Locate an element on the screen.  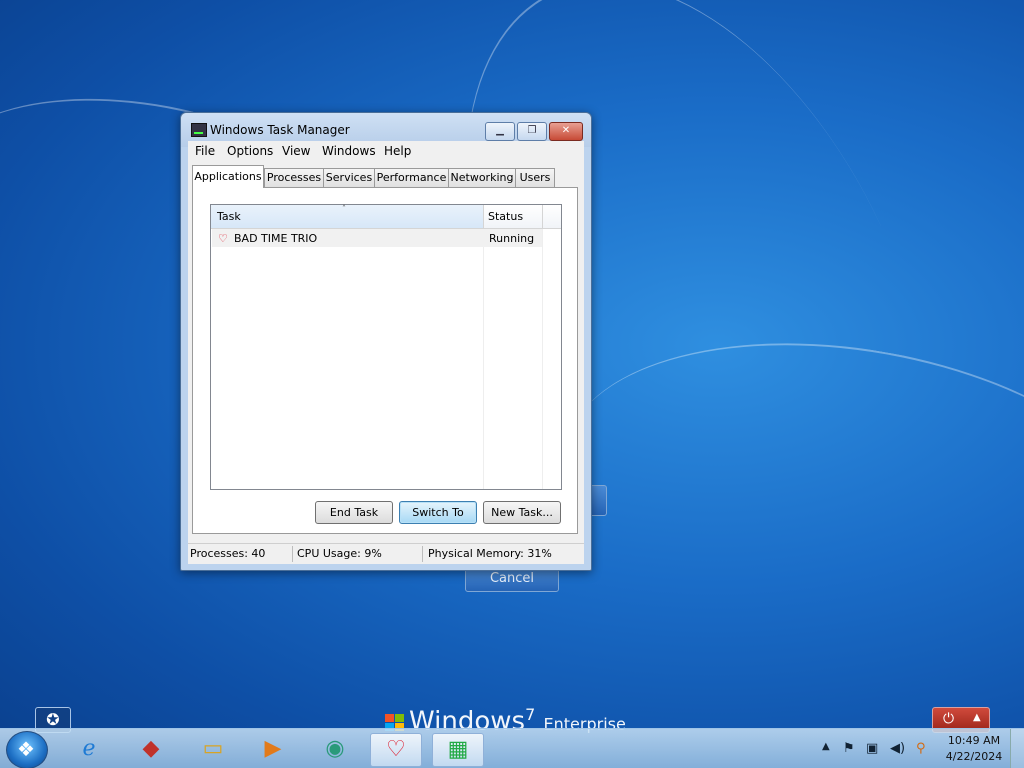
task-list: Task ˄ Status ♡ BAD TIME TRIO Running is located at coordinates (386, 347).